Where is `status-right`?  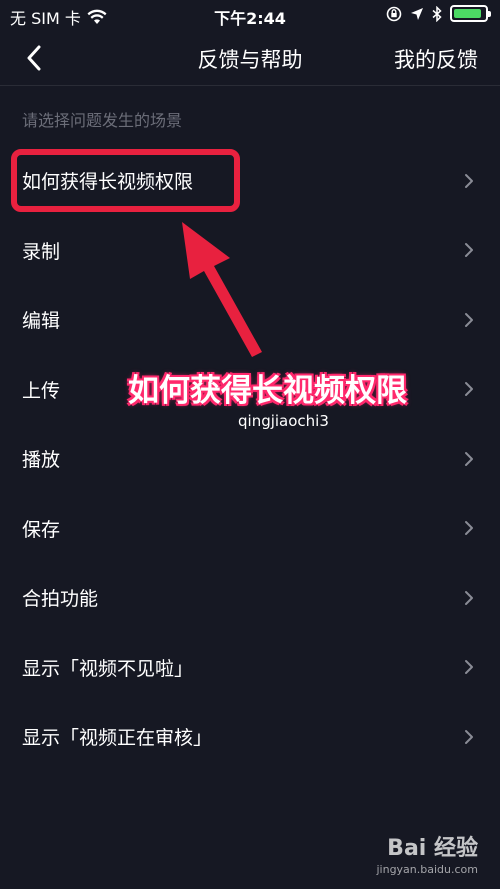
status-right is located at coordinates (438, 13).